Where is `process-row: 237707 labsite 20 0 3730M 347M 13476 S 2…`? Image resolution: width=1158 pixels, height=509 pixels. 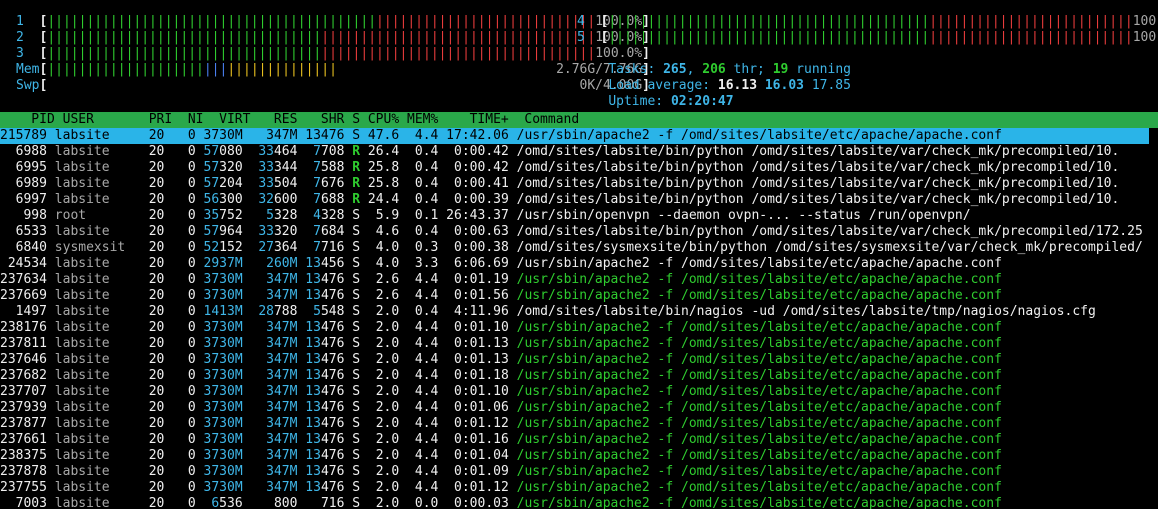
process-row: 237707 labsite 20 0 3730M 347M 13476 S 2… is located at coordinates (501, 392).